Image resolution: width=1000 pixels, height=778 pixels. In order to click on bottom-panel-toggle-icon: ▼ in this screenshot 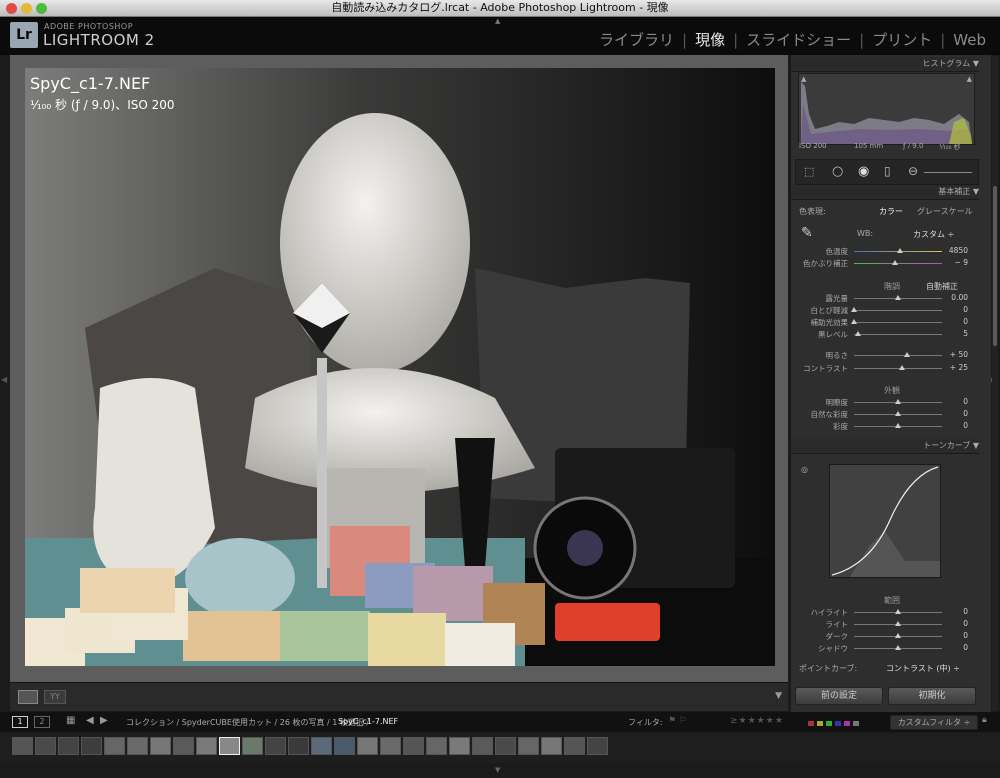, I will do `click(497, 770)`.